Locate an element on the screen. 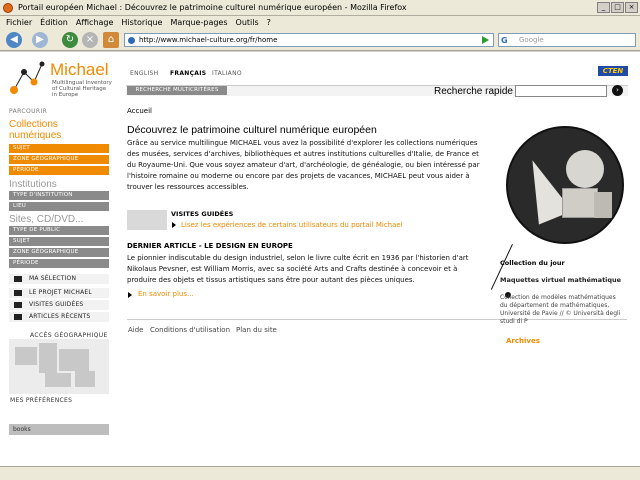 The height and width of the screenshot is (480, 640). institutions-type: TYPE D'INSTITUTION is located at coordinates (59, 195).